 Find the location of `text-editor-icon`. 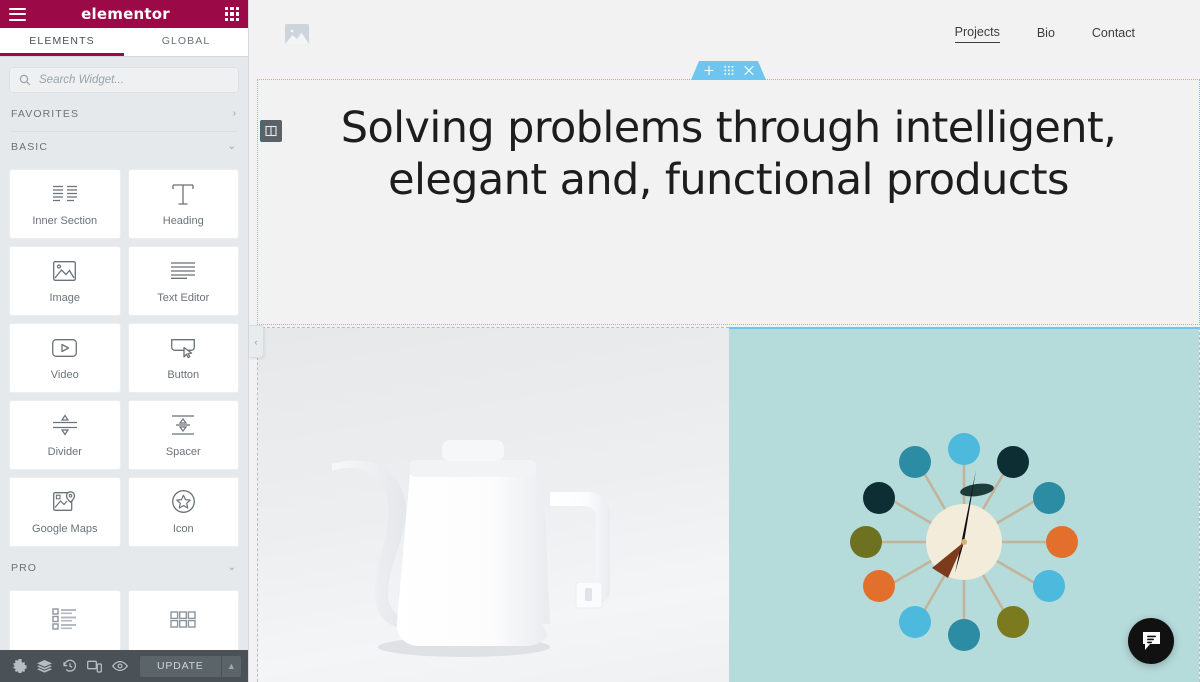

text-editor-icon is located at coordinates (183, 271).